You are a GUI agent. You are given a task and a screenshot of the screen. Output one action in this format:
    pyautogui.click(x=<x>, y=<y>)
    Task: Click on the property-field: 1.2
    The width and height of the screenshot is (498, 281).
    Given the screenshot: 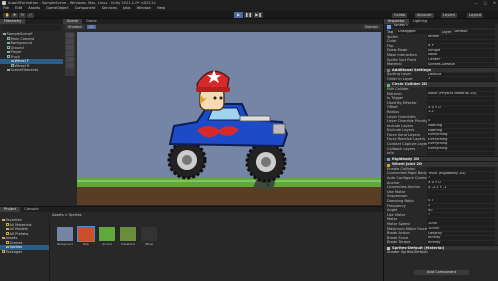 What is the action you would take?
    pyautogui.click(x=461, y=112)
    